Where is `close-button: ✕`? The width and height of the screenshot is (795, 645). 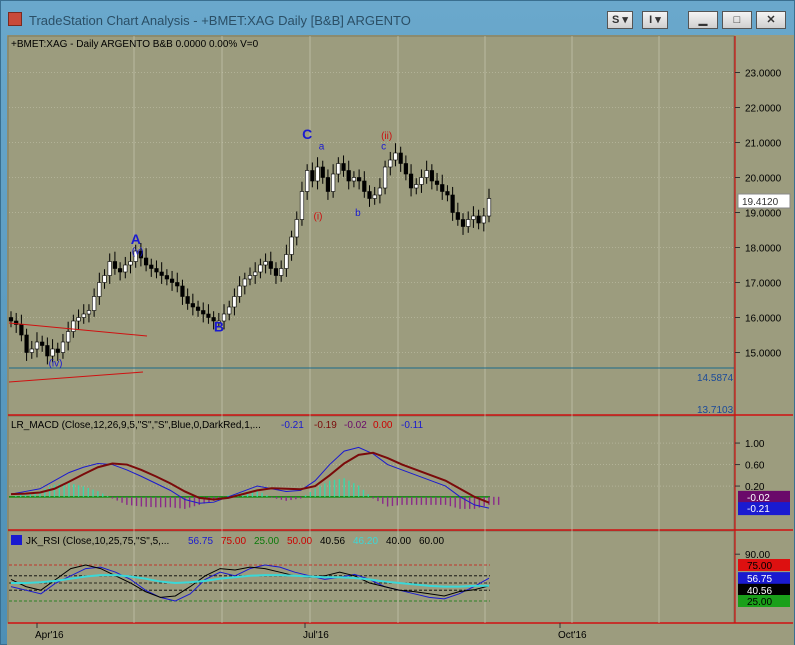 close-button: ✕ is located at coordinates (771, 20).